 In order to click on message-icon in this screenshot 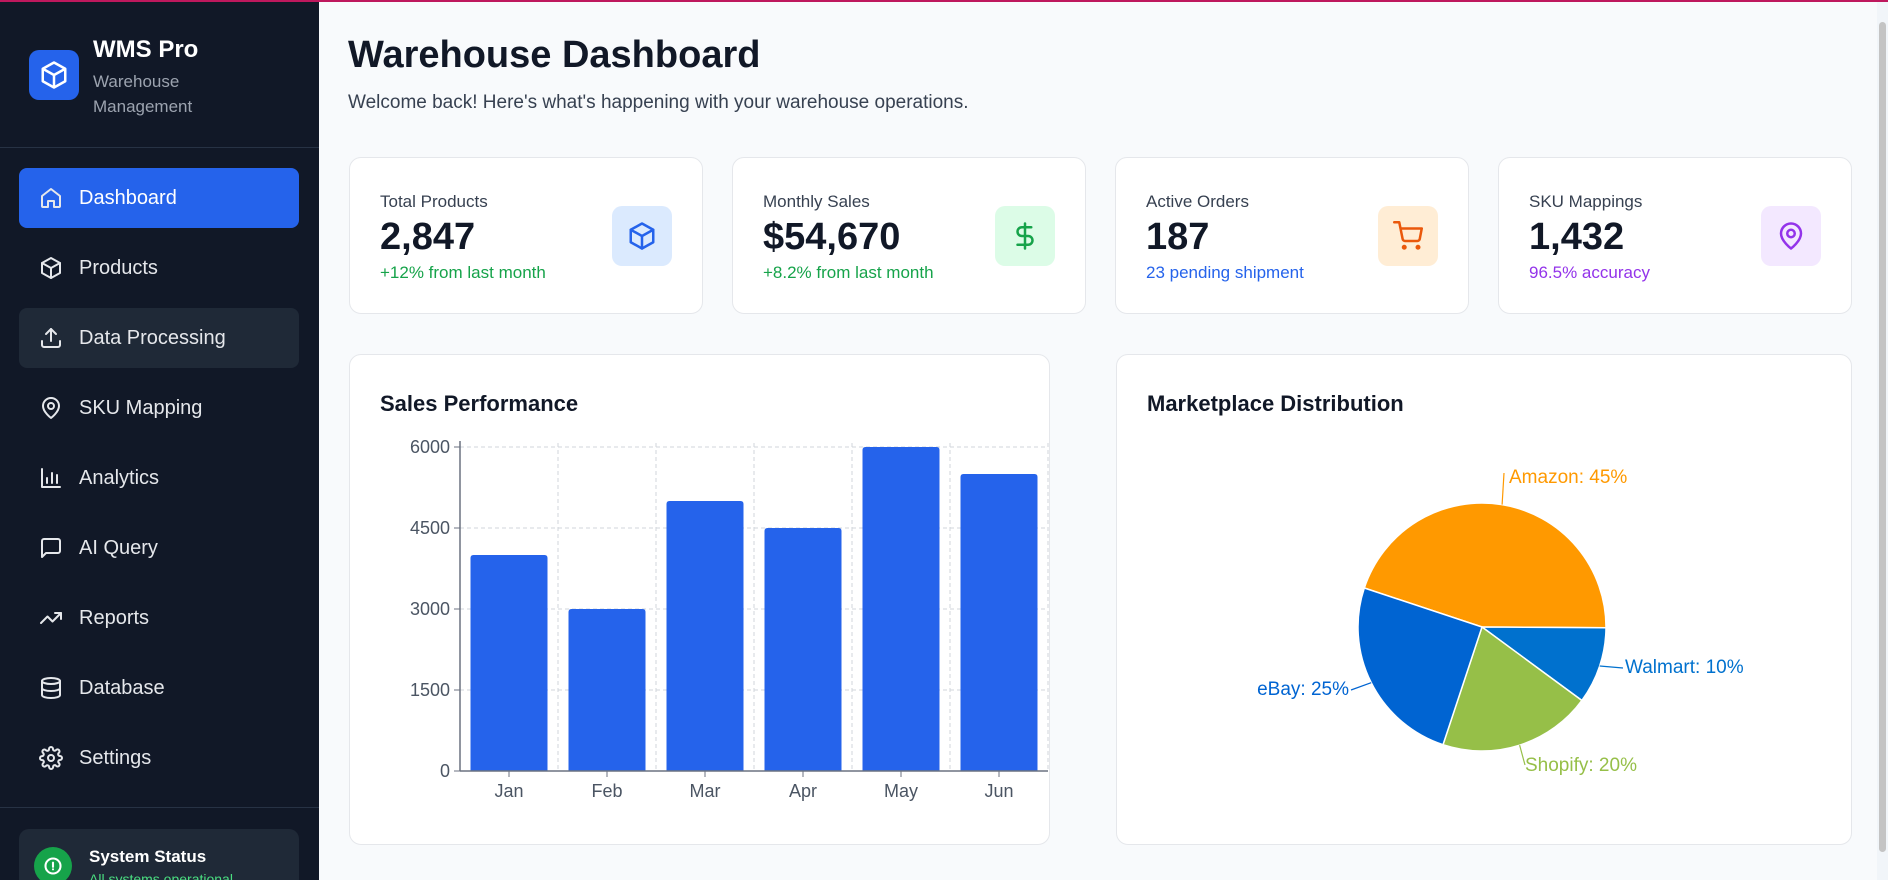, I will do `click(51, 548)`.